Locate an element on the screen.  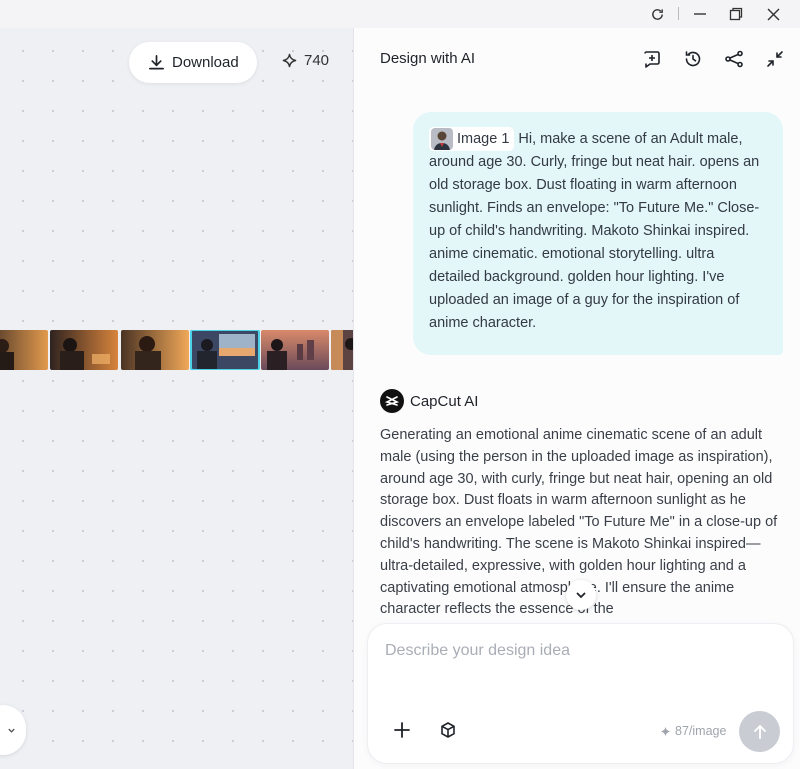
restore-icon is located at coordinates (736, 14).